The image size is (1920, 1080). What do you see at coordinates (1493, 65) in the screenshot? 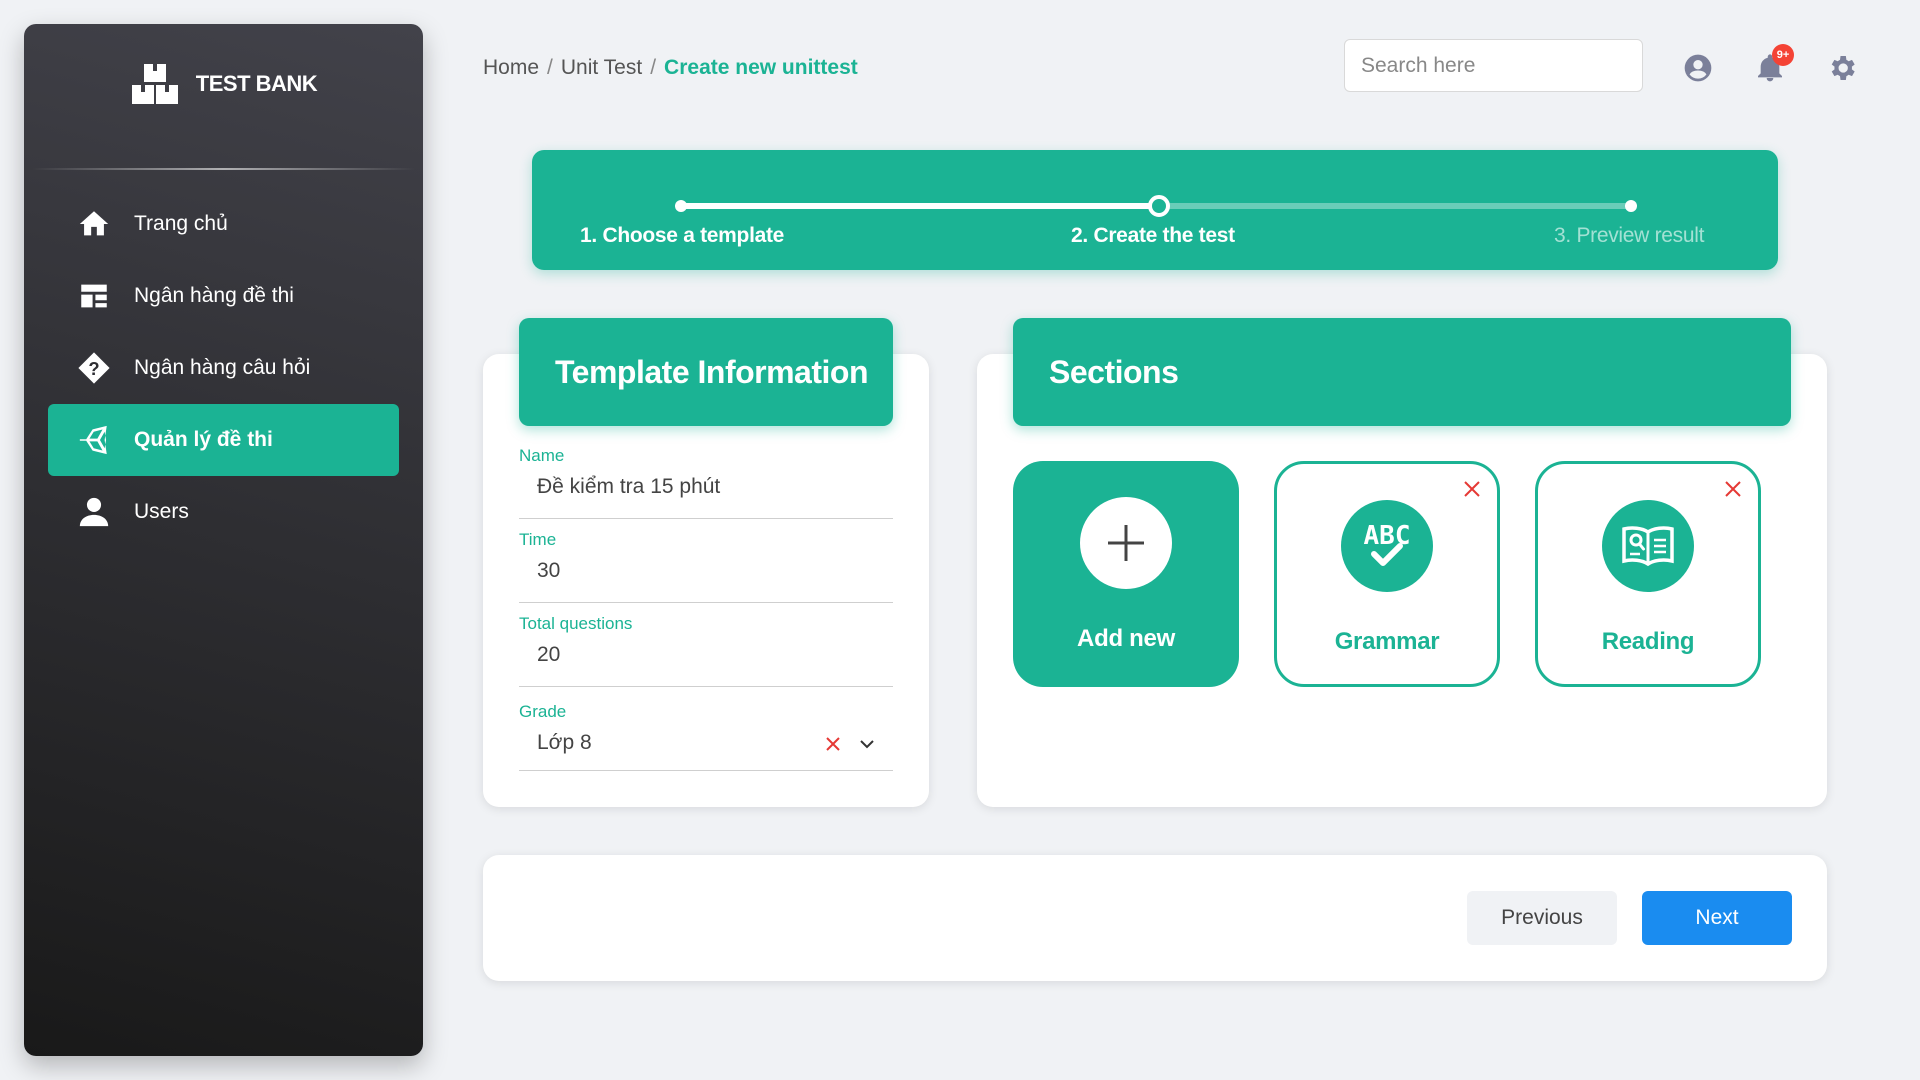
I see `search-input` at bounding box center [1493, 65].